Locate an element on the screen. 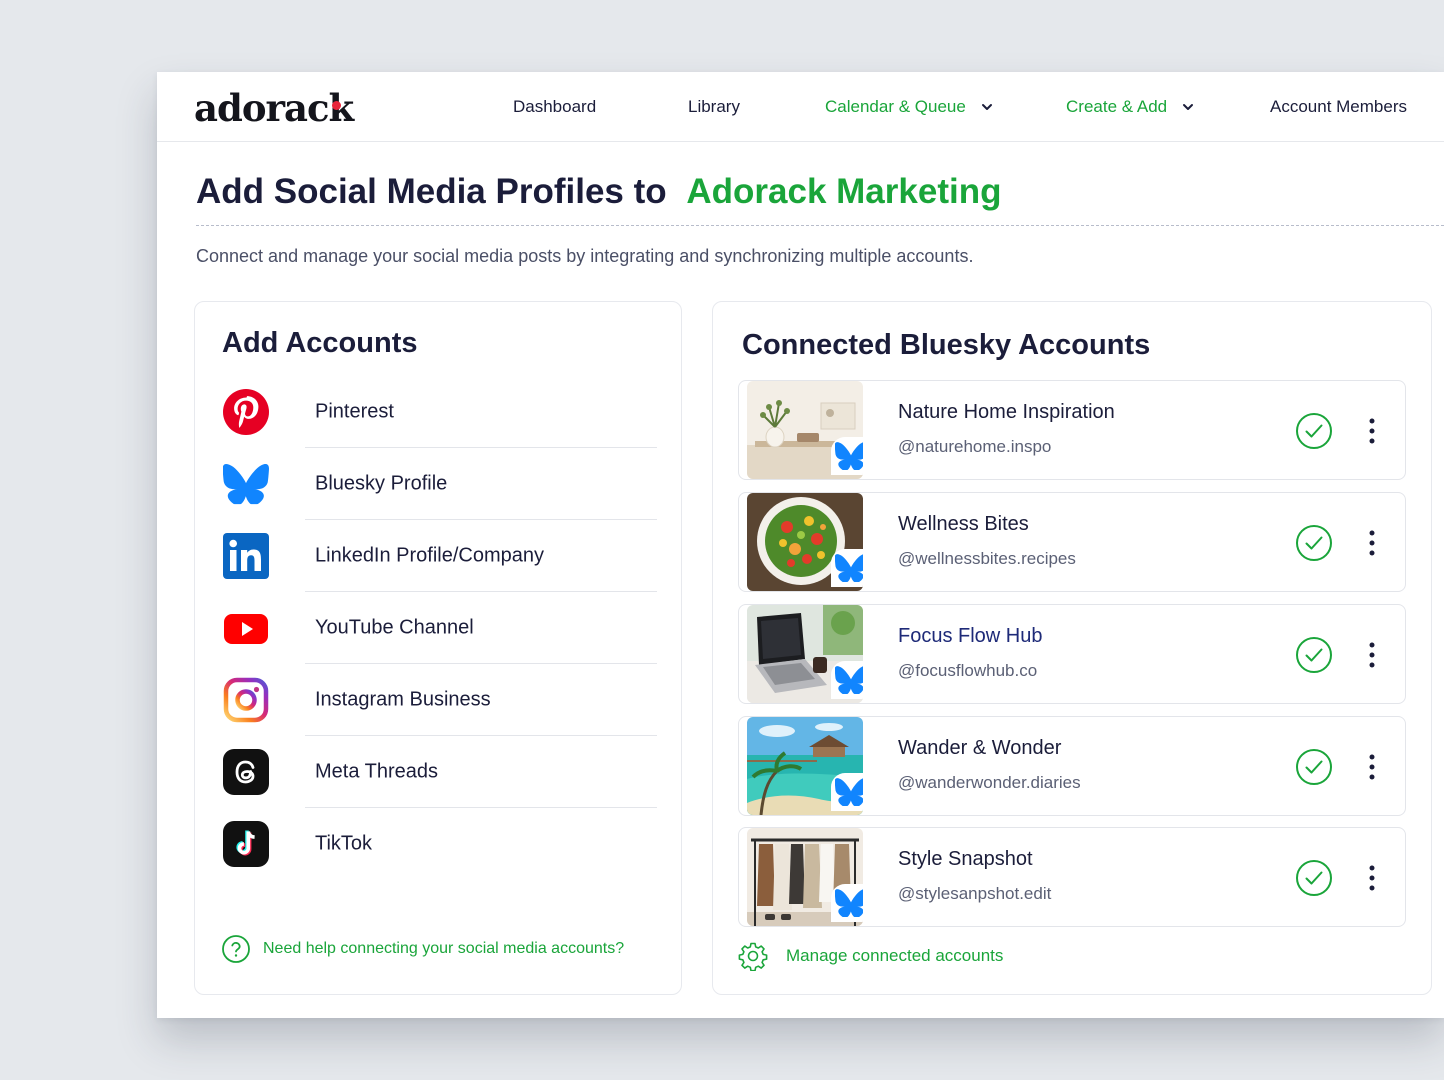  nav-account-members: Account Members is located at coordinates (1338, 107).